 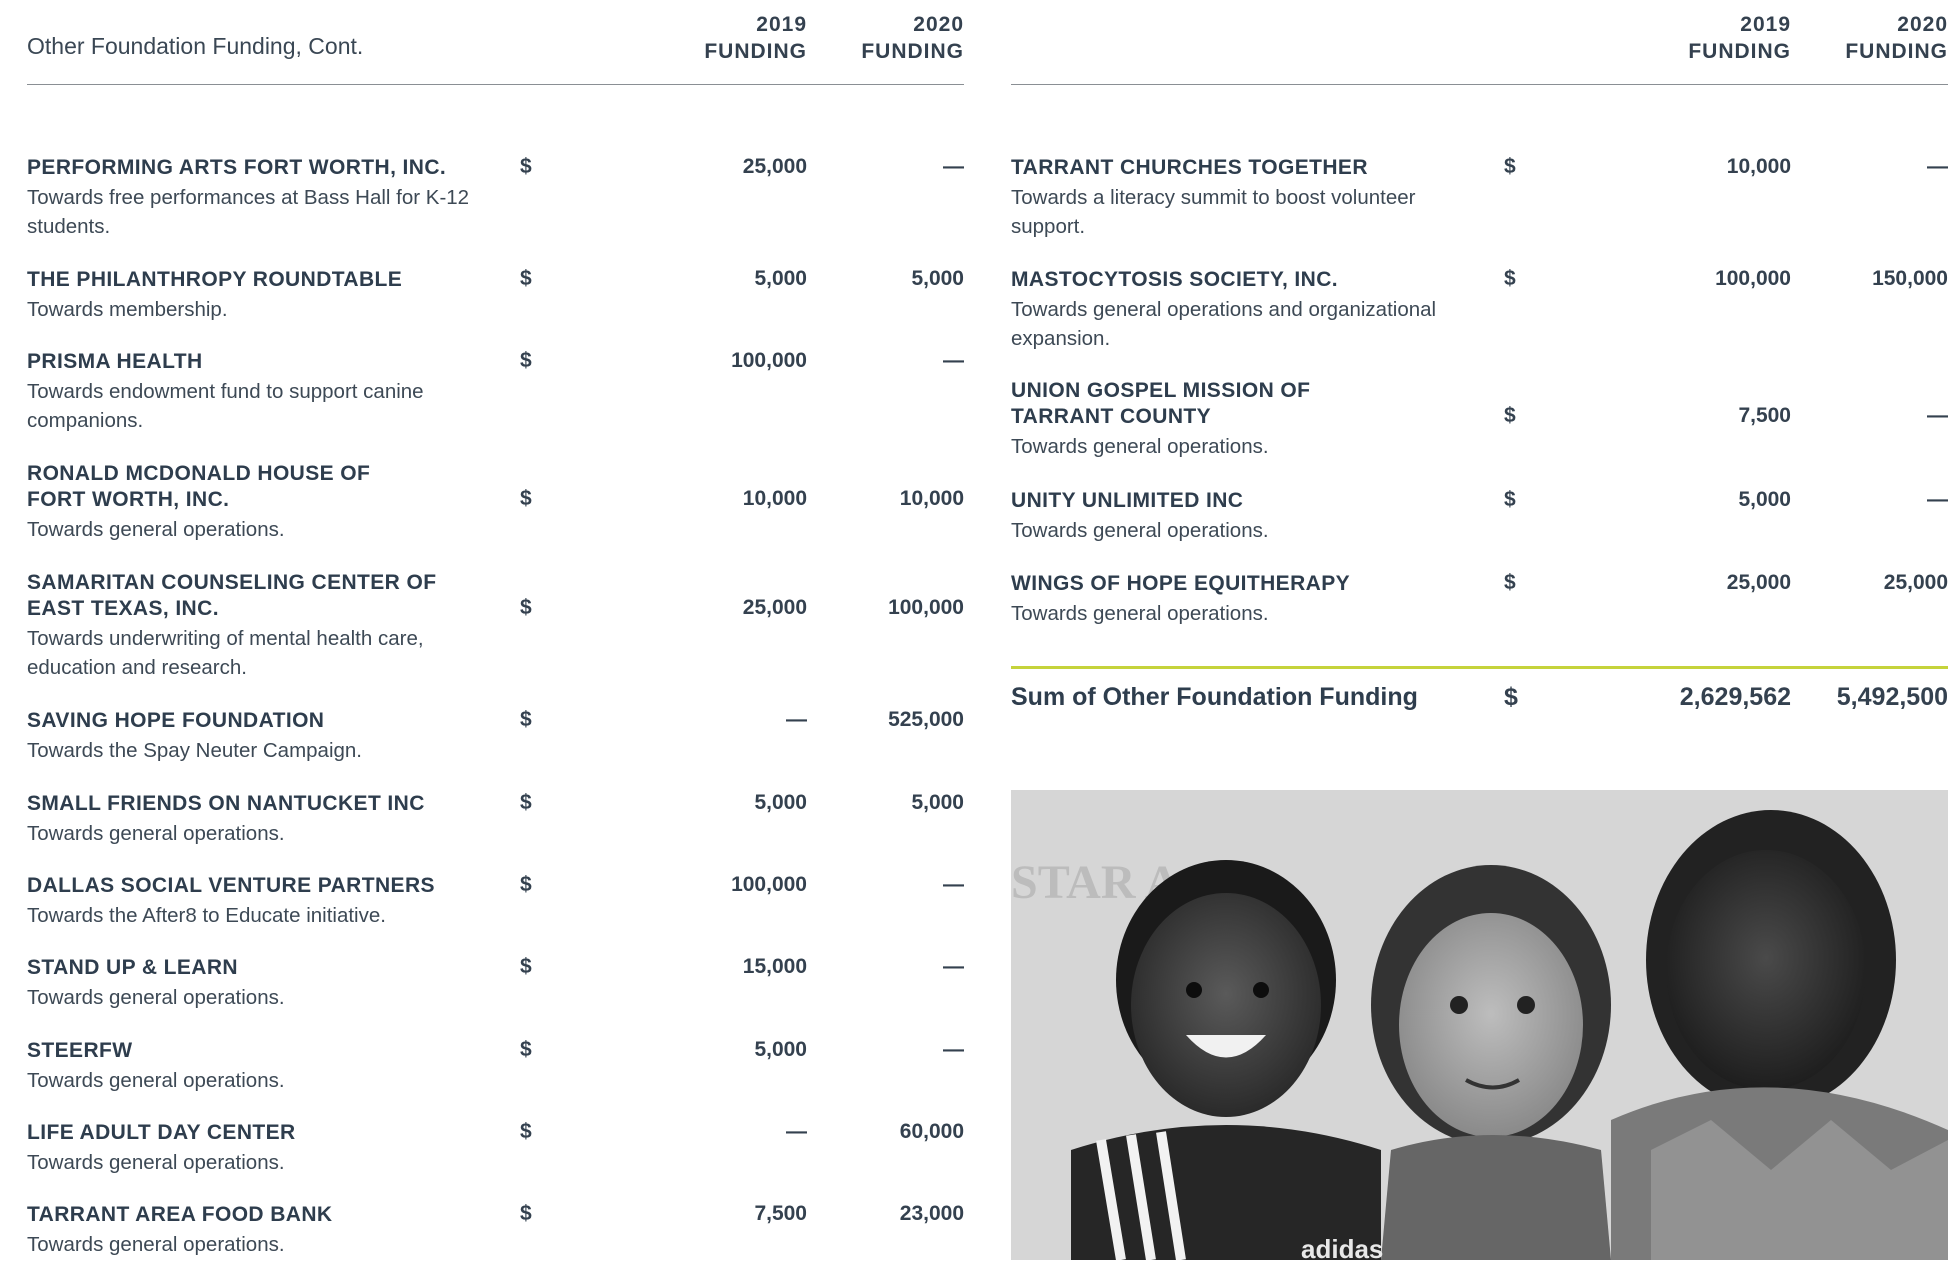 I want to click on funding-2020: 525,000, so click(x=926, y=719).